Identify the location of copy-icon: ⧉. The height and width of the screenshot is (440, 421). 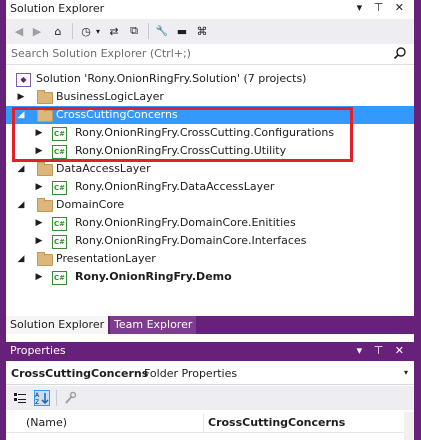
(134, 31).